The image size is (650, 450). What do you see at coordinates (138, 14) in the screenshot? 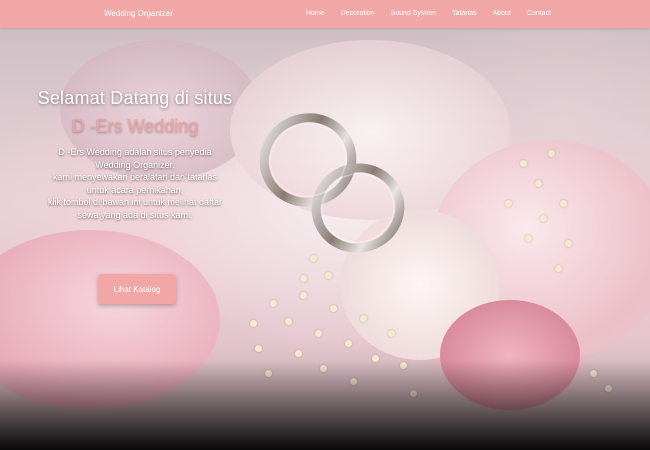
I see `brand-link: Wedding Organizer` at bounding box center [138, 14].